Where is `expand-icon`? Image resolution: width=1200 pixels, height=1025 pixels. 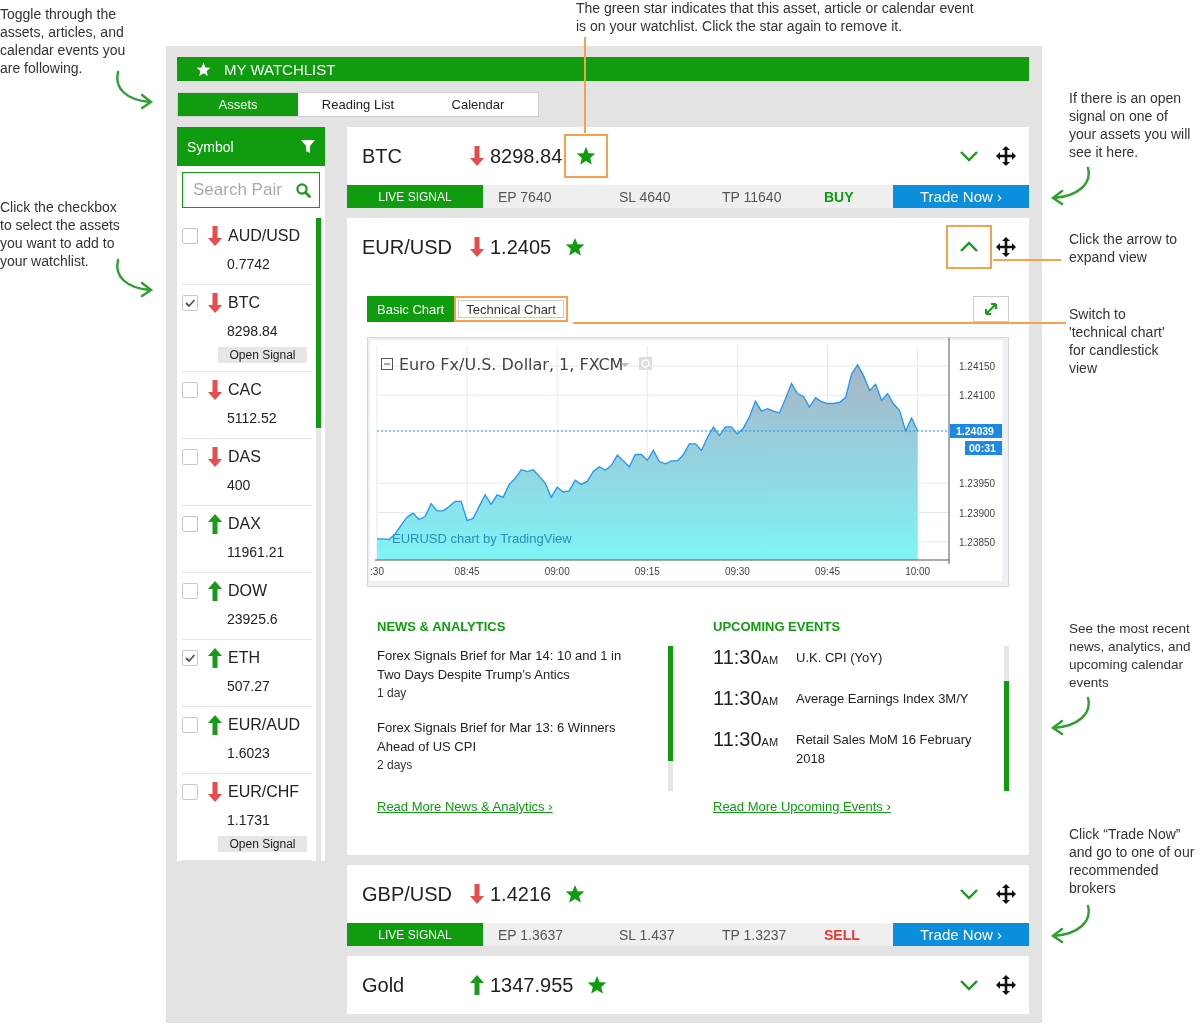
expand-icon is located at coordinates (991, 309).